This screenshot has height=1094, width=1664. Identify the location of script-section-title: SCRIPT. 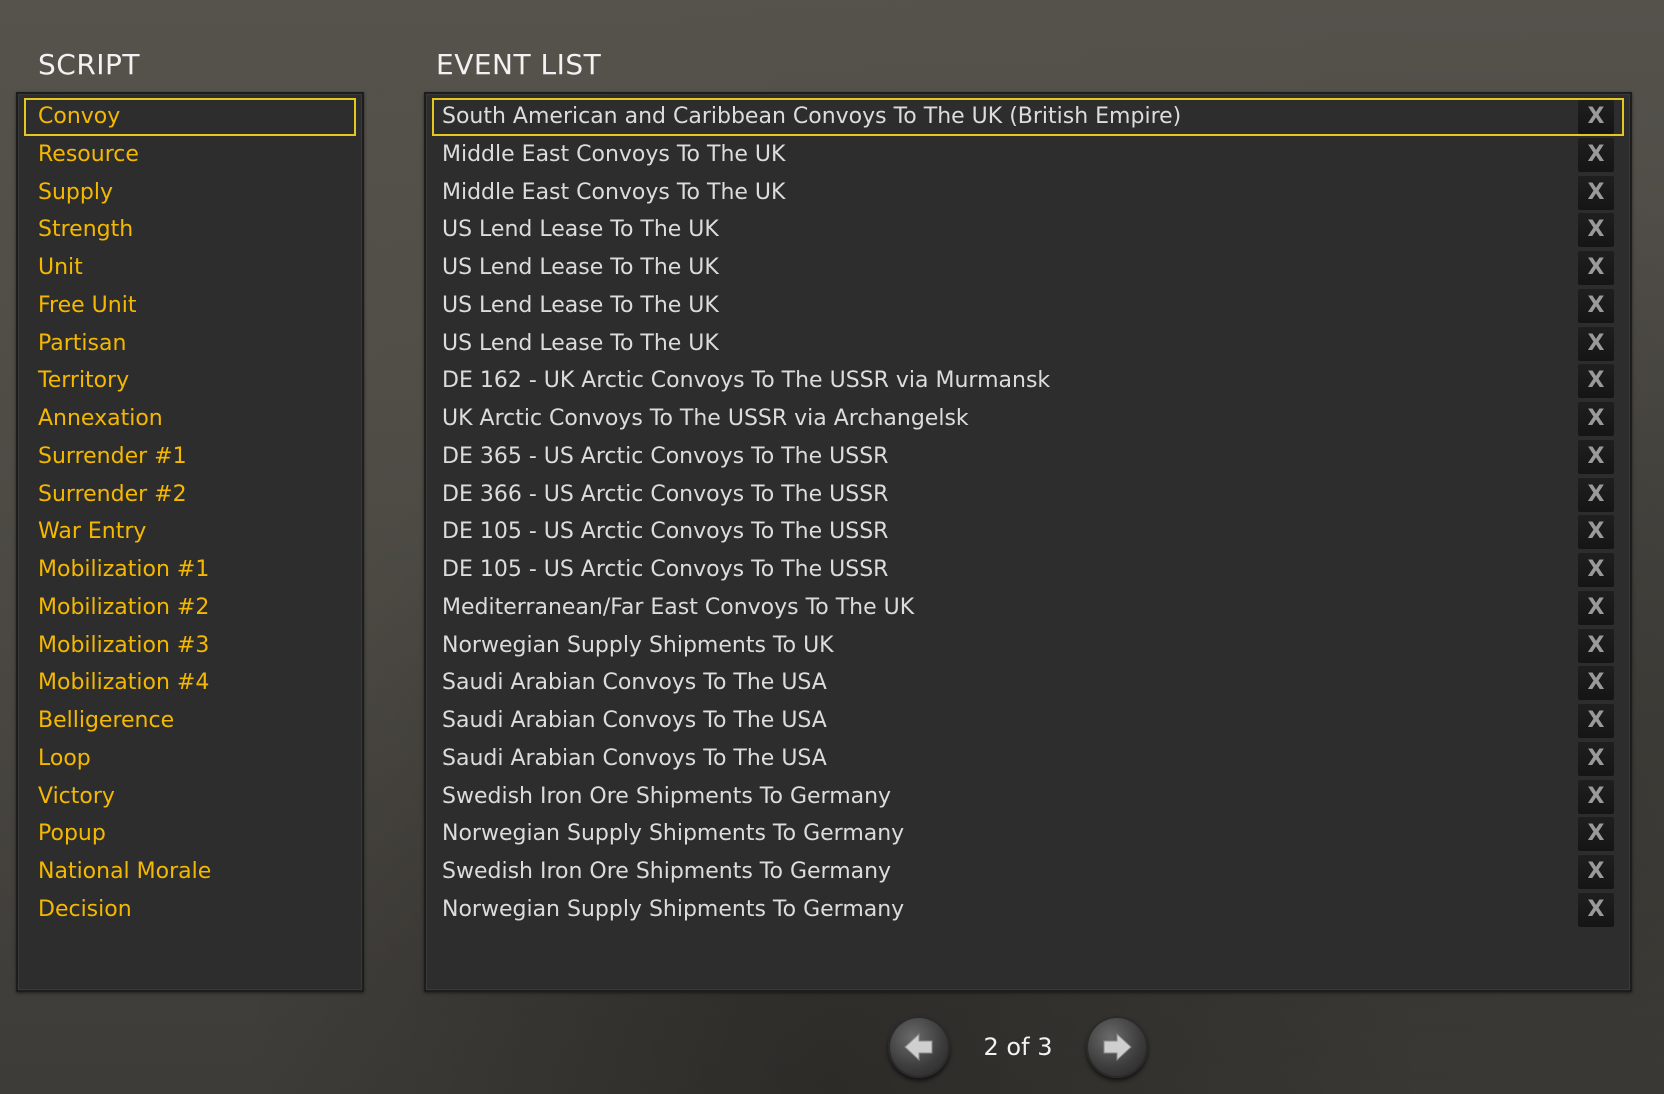
(89, 64).